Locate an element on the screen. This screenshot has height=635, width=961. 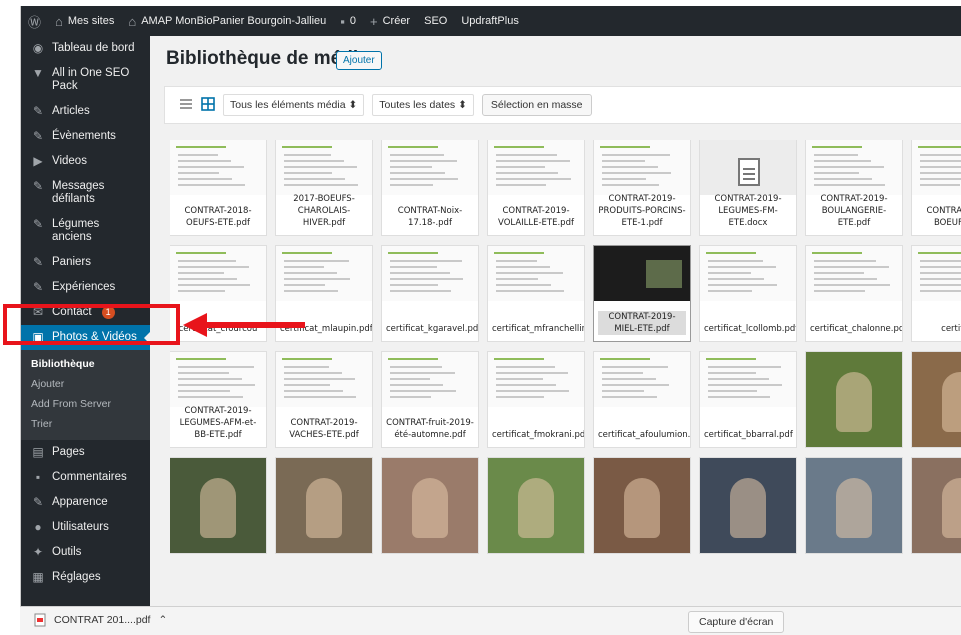
media-file-tile: 2017-BOEUFS-CHAROLAIS-HIVER.pdf is located at coordinates (324, 187).